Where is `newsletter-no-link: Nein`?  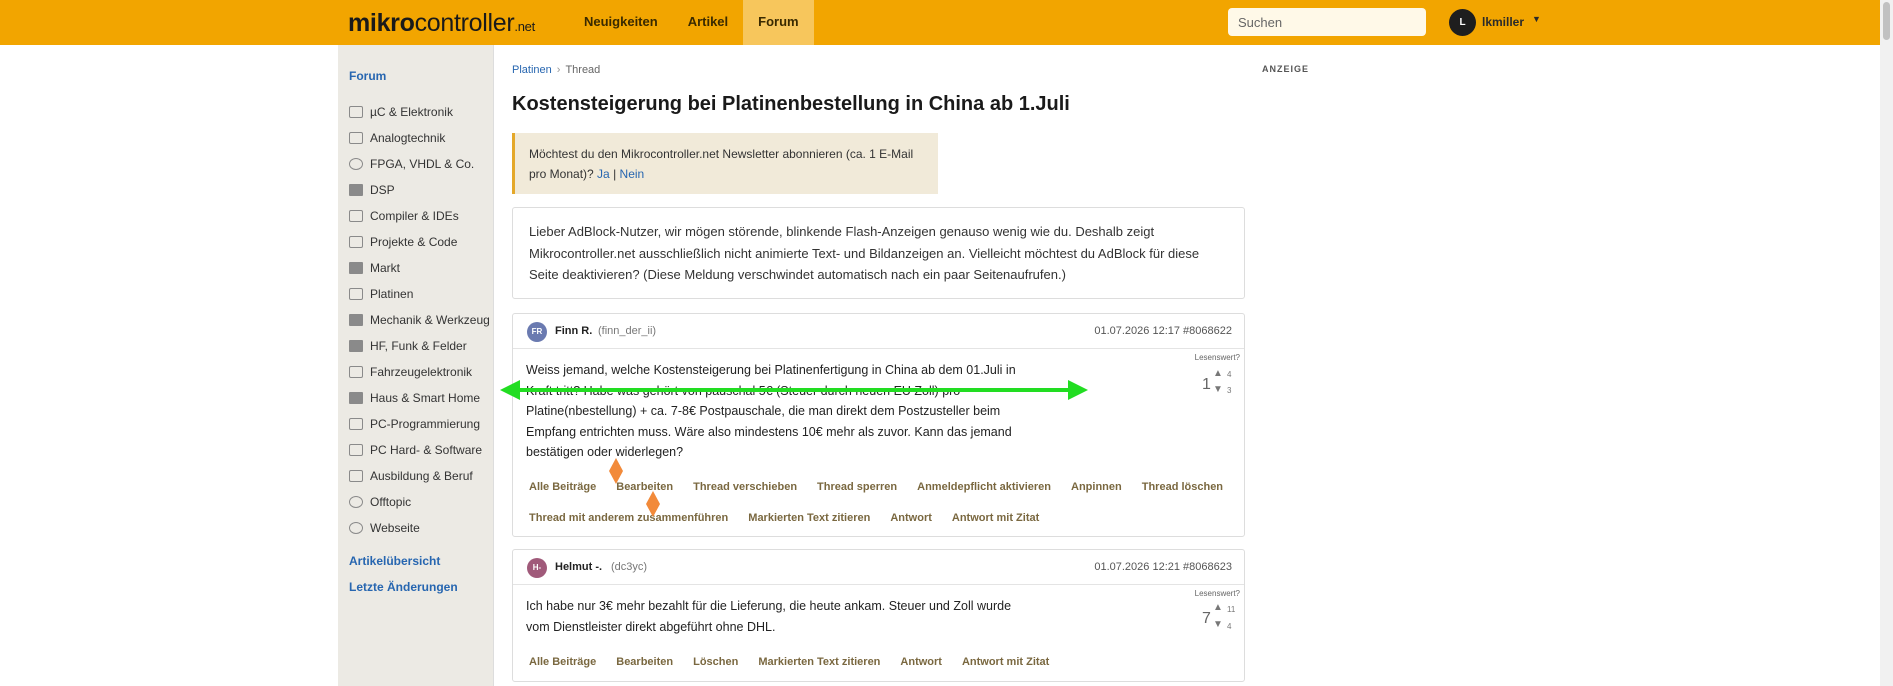
newsletter-no-link: Nein is located at coordinates (632, 174).